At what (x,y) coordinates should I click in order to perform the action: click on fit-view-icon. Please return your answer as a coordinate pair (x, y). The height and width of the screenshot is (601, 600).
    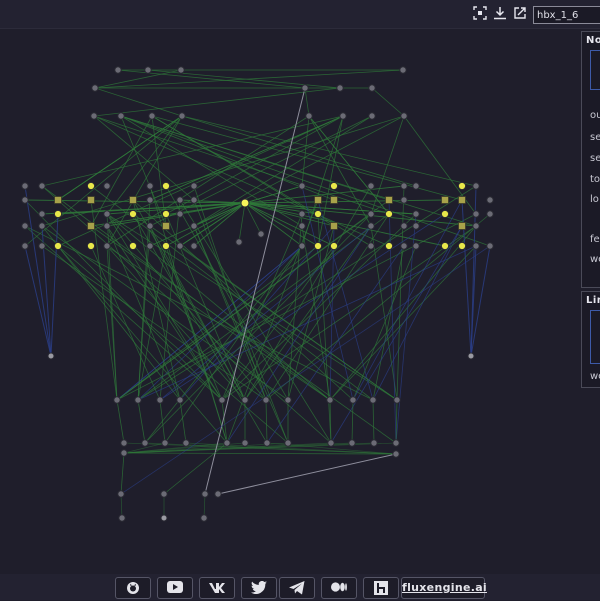
    Looking at the image, I should click on (480, 14).